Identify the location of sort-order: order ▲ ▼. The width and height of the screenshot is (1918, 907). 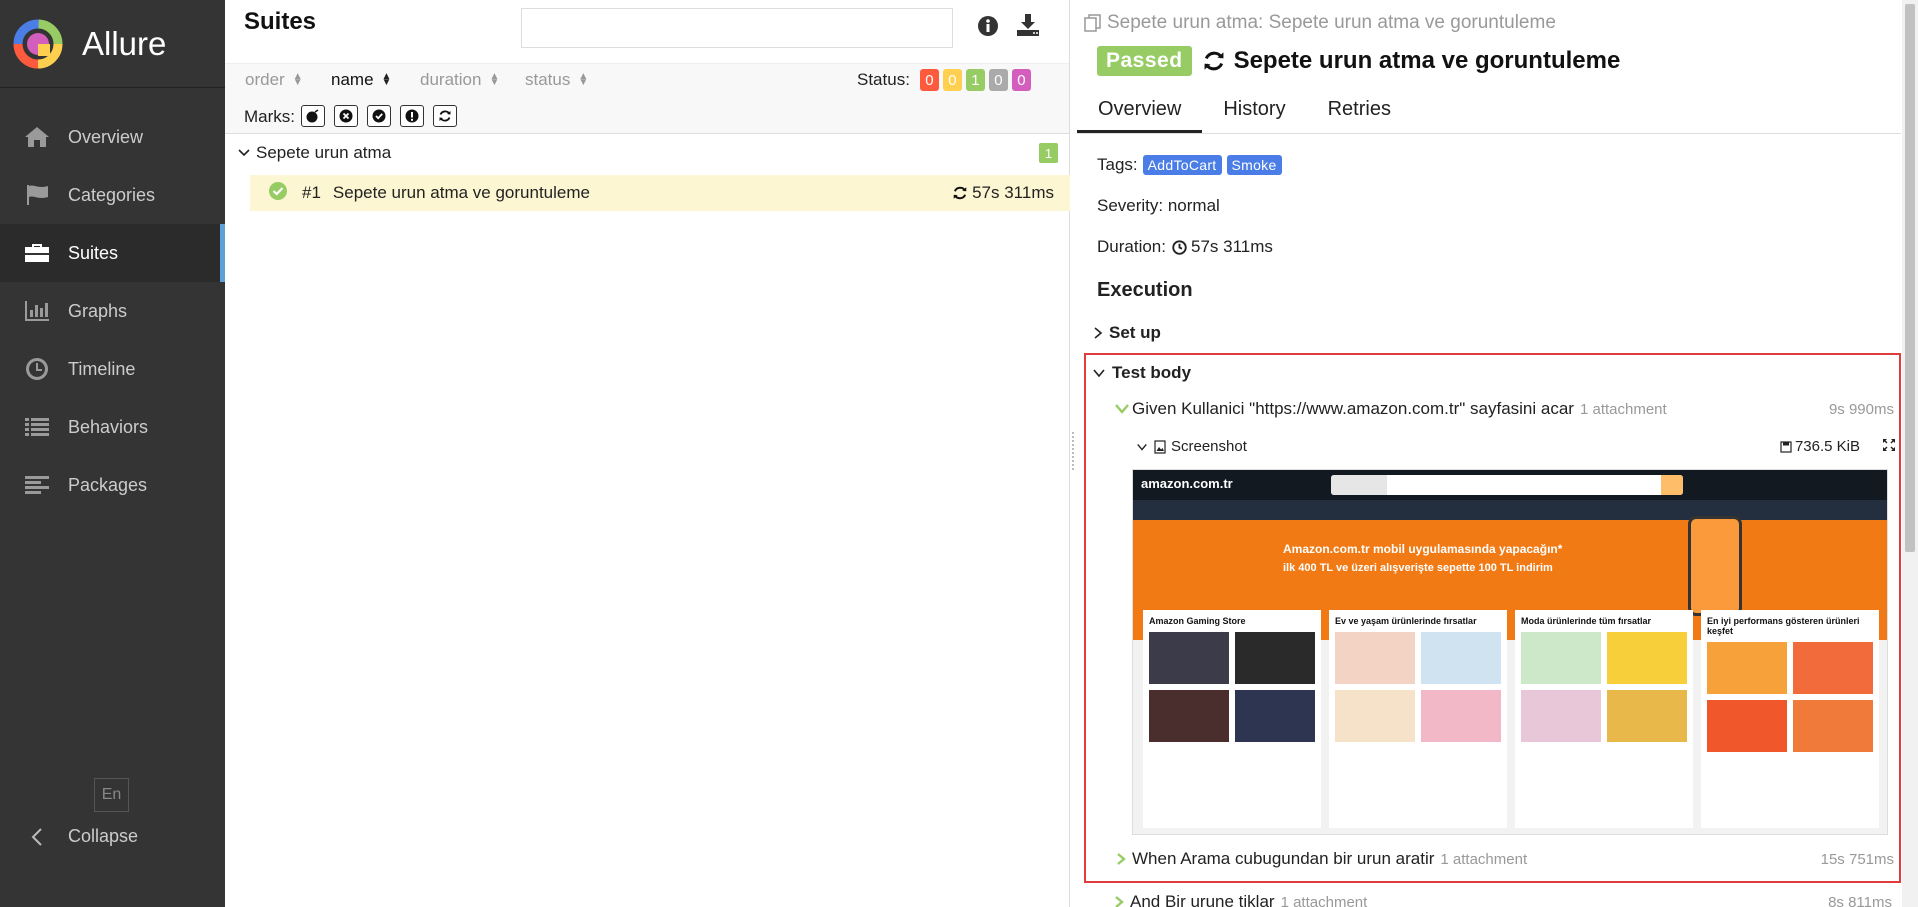
(274, 80).